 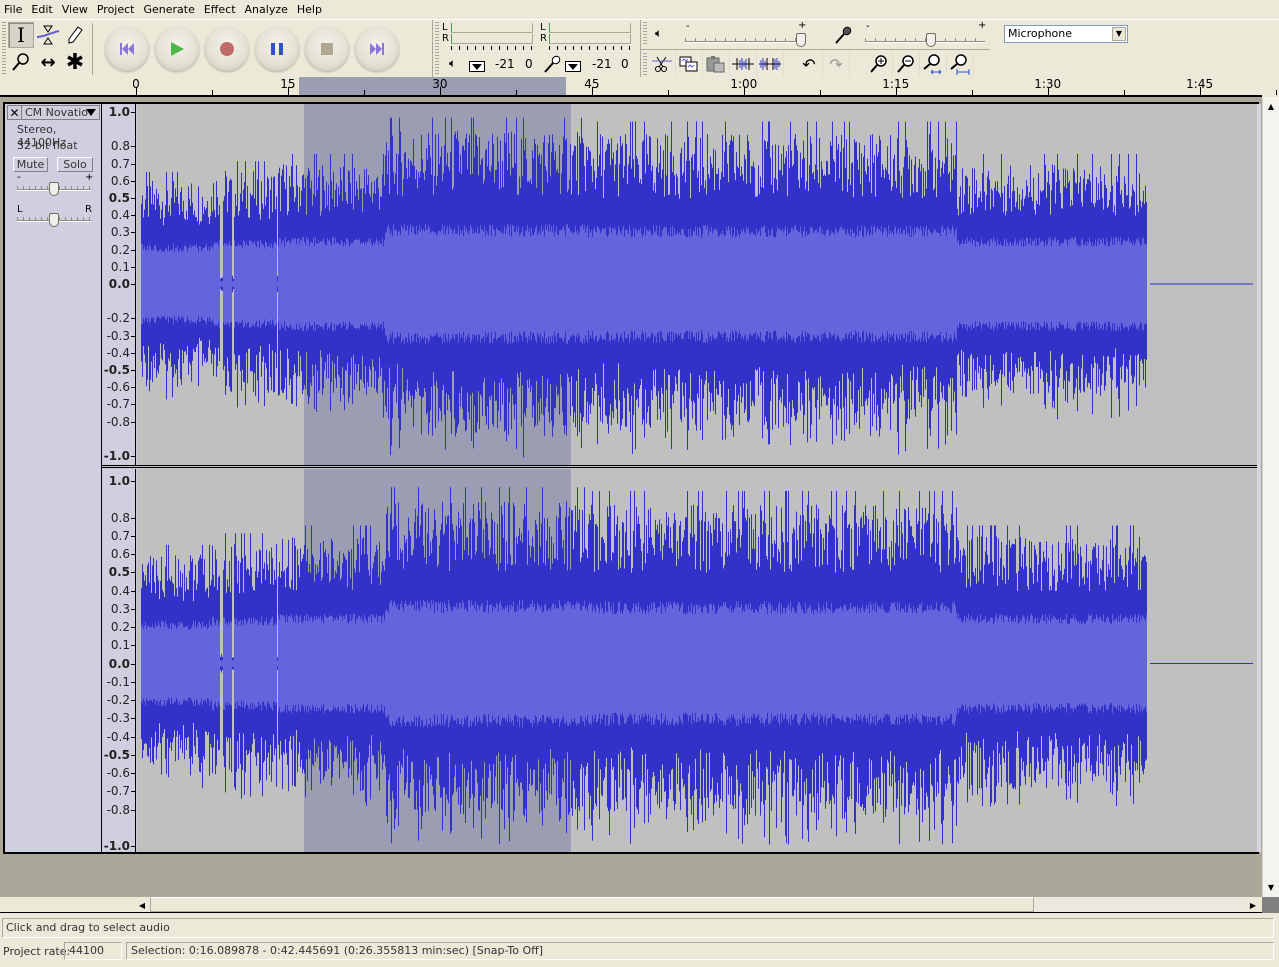 What do you see at coordinates (327, 49) in the screenshot?
I see `stop-button` at bounding box center [327, 49].